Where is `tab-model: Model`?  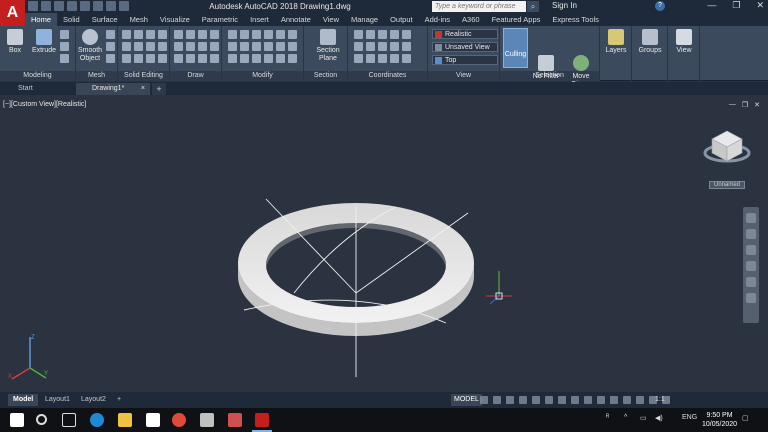
tab-model: Model is located at coordinates (23, 400).